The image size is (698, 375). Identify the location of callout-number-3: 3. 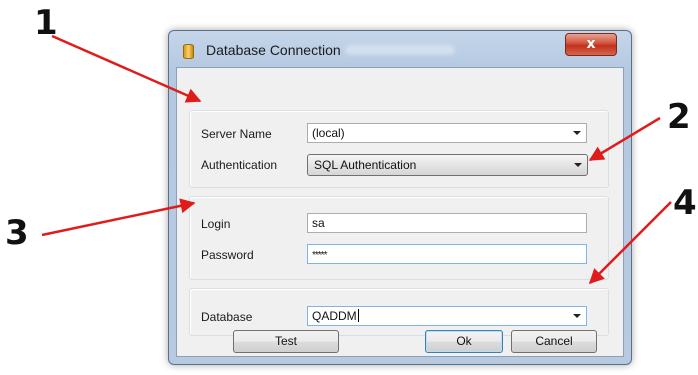
(17, 233).